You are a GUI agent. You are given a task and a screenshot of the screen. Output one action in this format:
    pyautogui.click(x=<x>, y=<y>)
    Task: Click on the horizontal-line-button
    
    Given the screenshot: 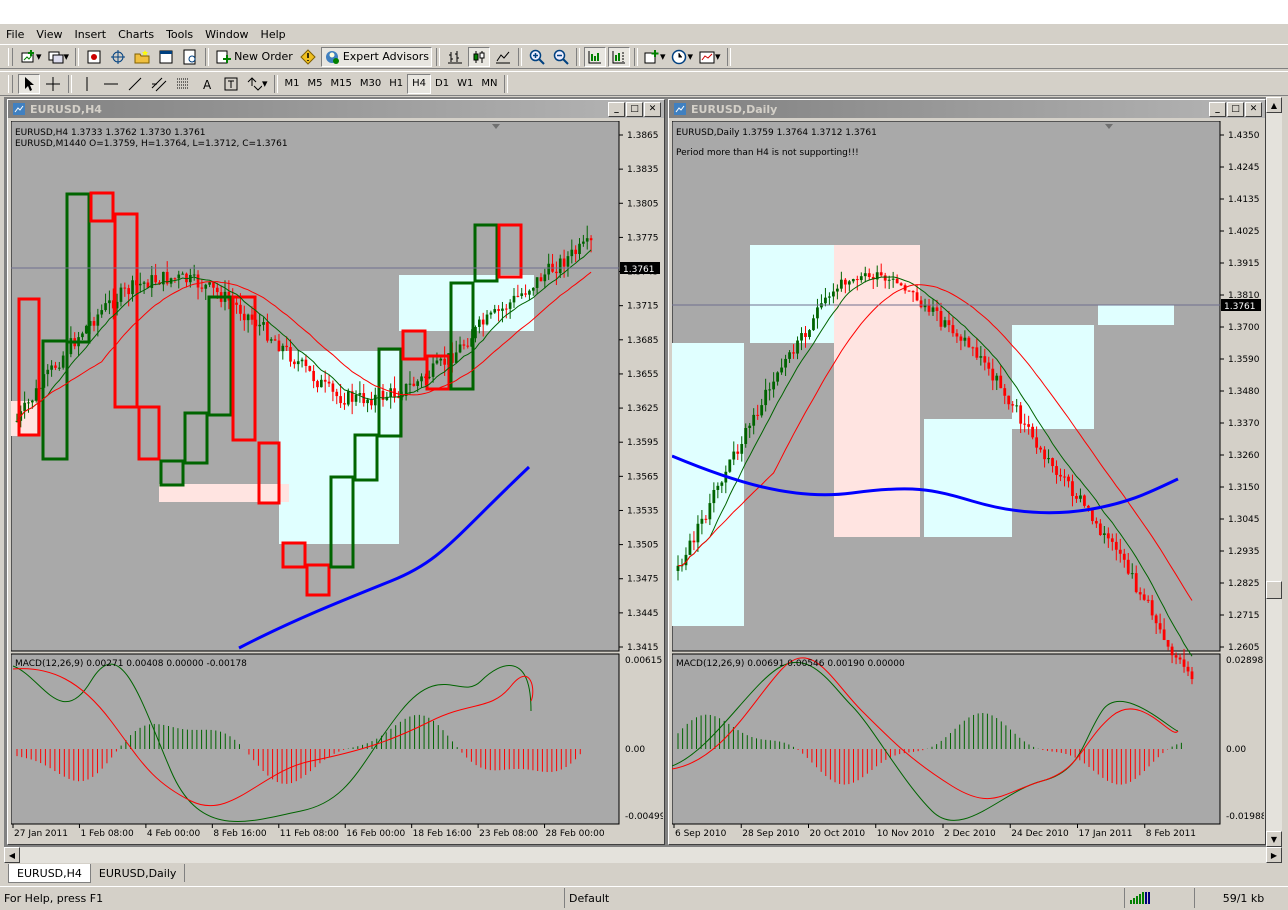 What is the action you would take?
    pyautogui.click(x=111, y=84)
    